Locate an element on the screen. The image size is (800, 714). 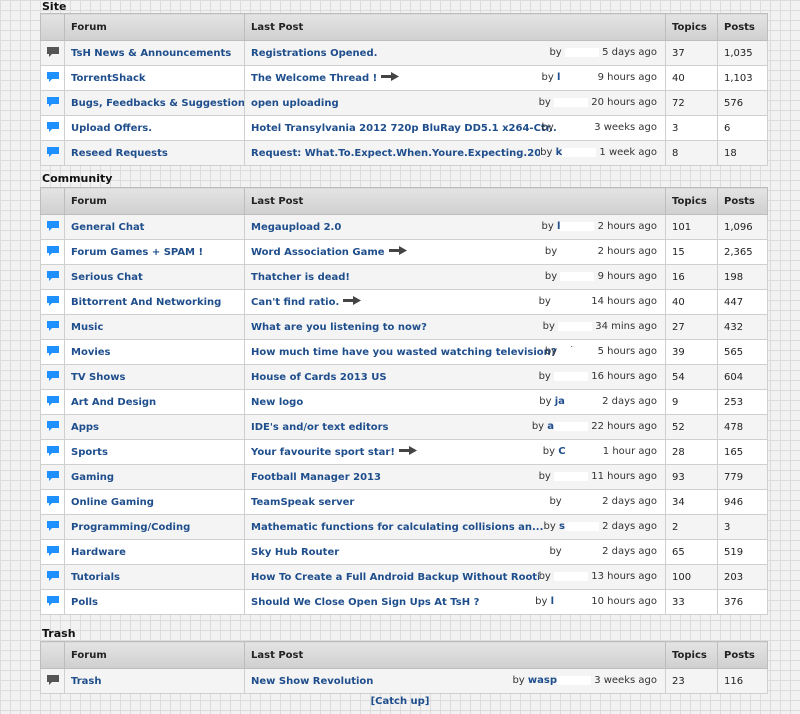
last-post-meta: by 9 hours ago is located at coordinates (600, 276).